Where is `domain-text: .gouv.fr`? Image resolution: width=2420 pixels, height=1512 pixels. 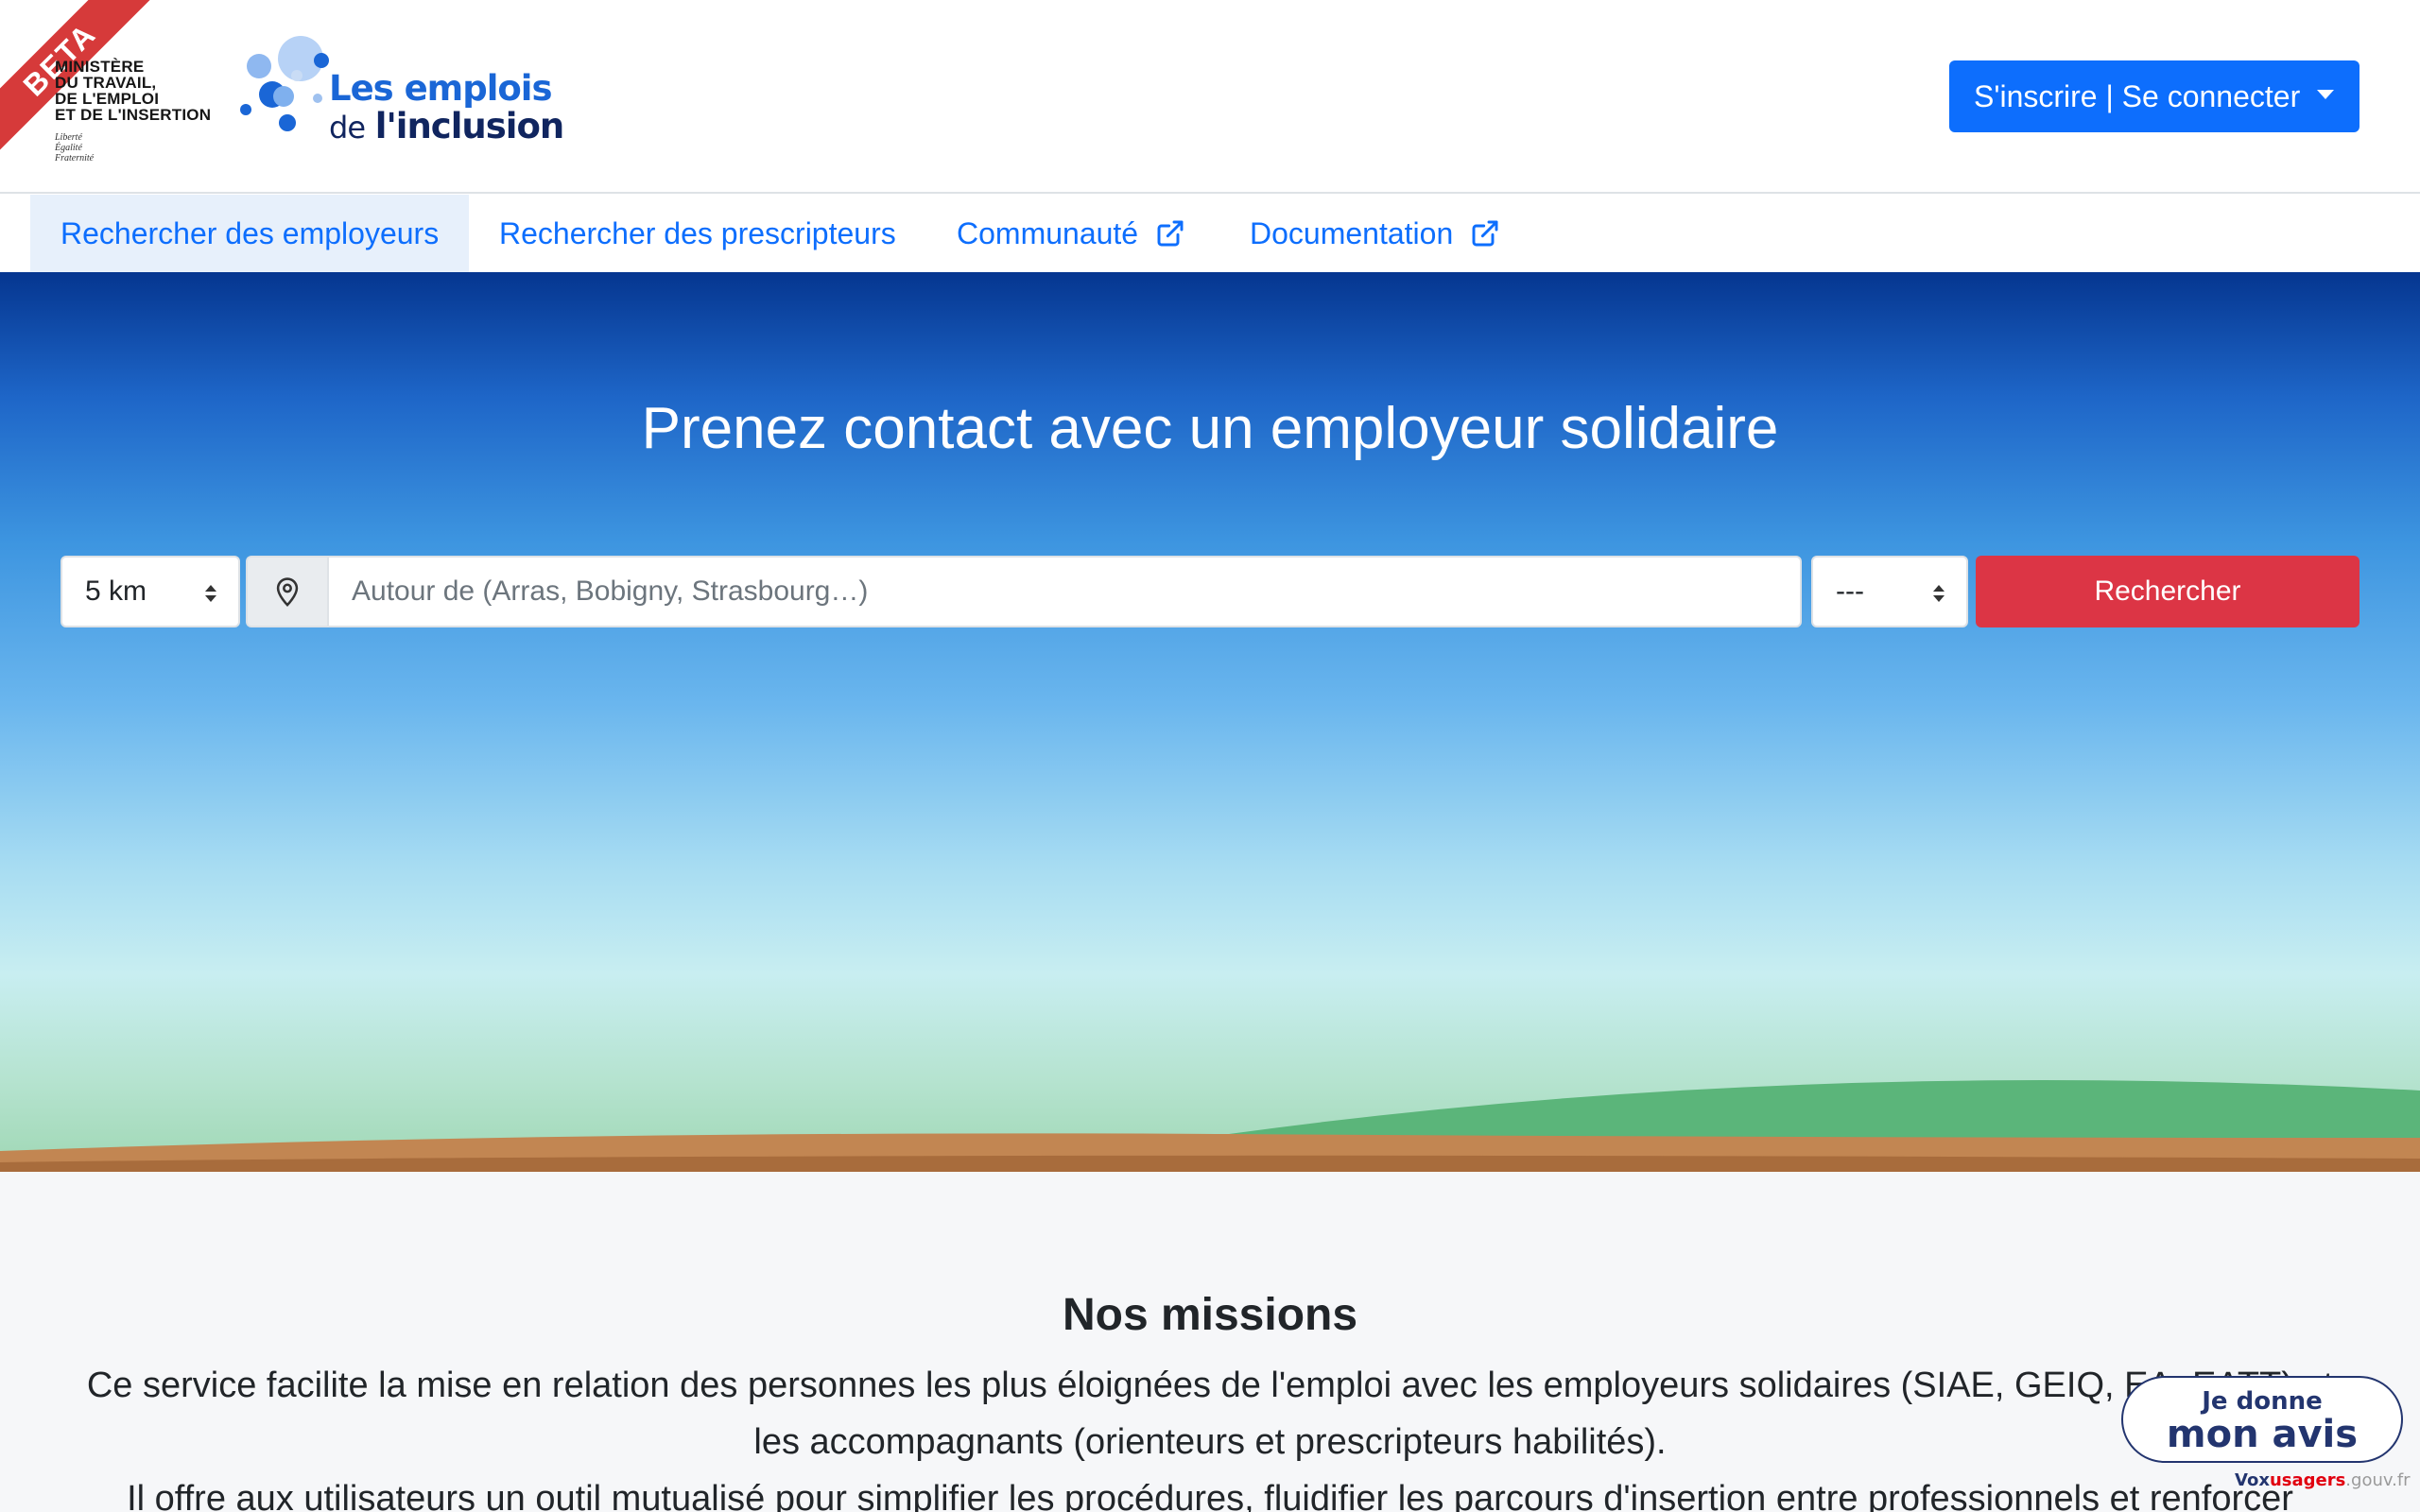 domain-text: .gouv.fr is located at coordinates (2378, 1480).